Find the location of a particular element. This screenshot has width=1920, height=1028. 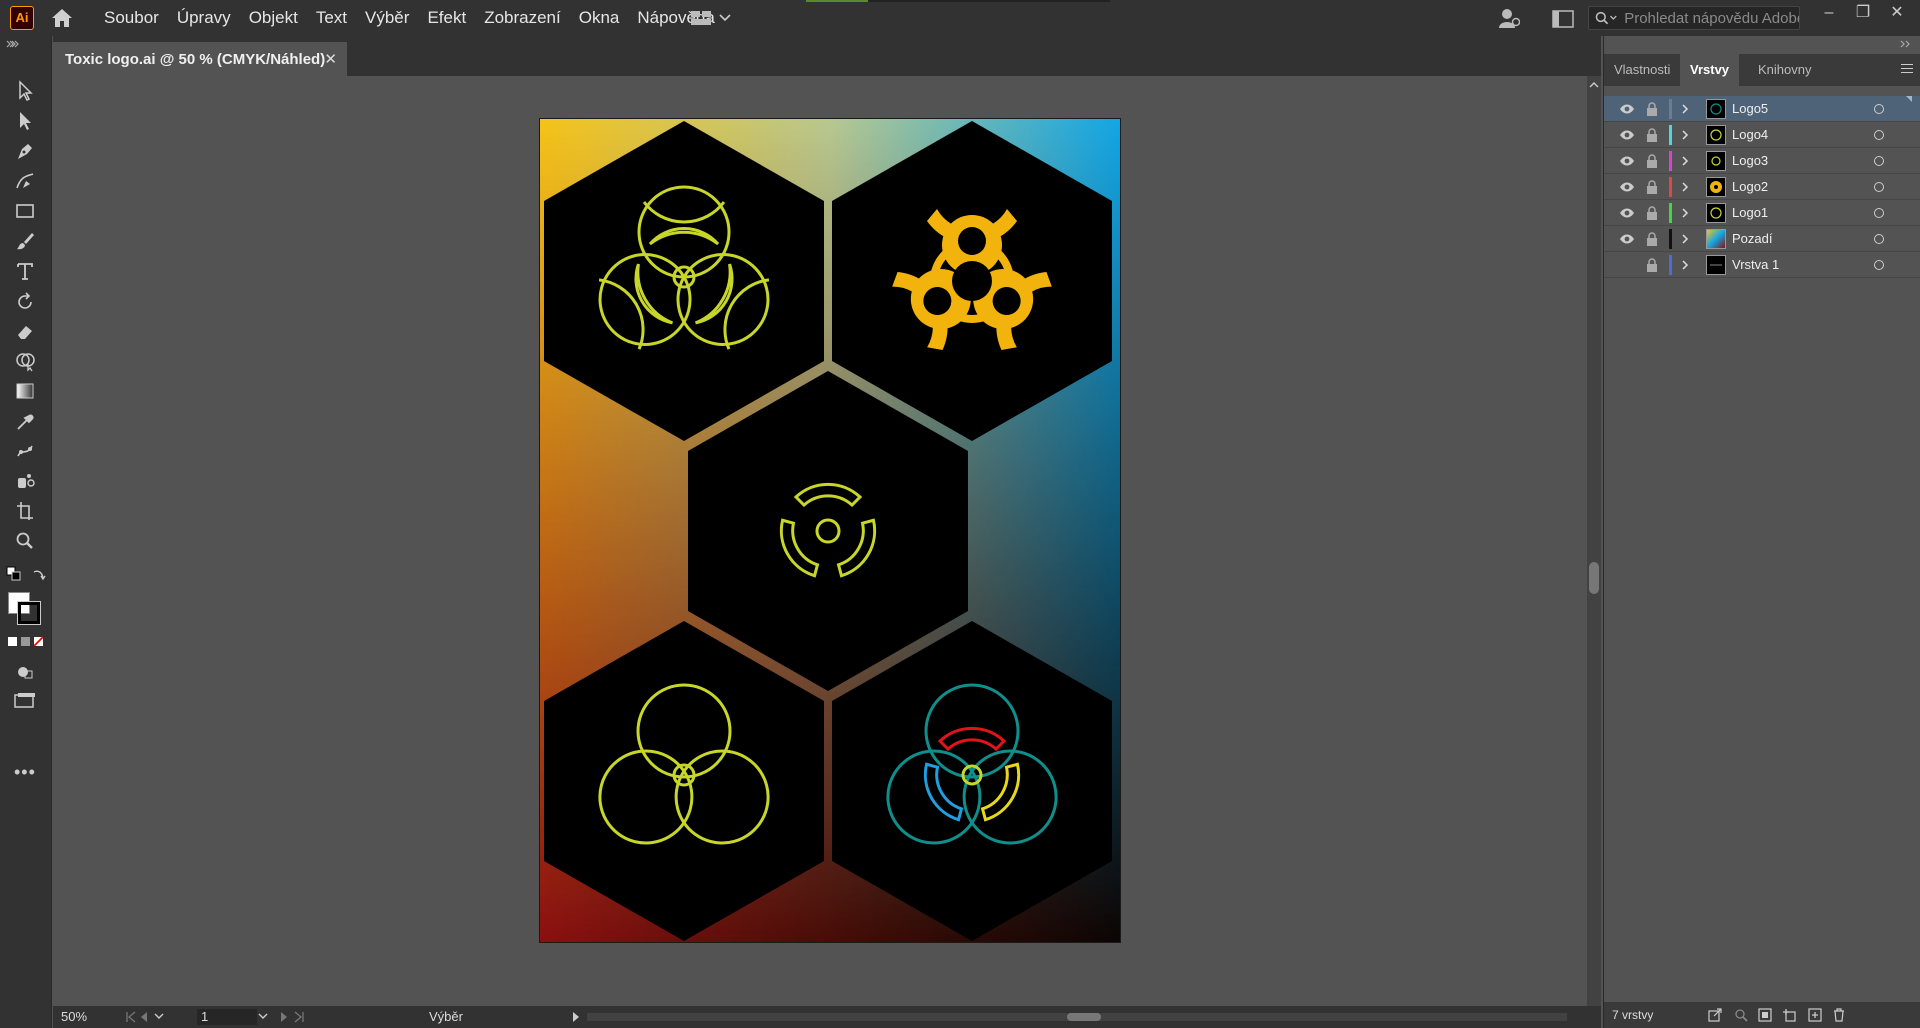

vertical-scrollbar is located at coordinates (1594, 552).